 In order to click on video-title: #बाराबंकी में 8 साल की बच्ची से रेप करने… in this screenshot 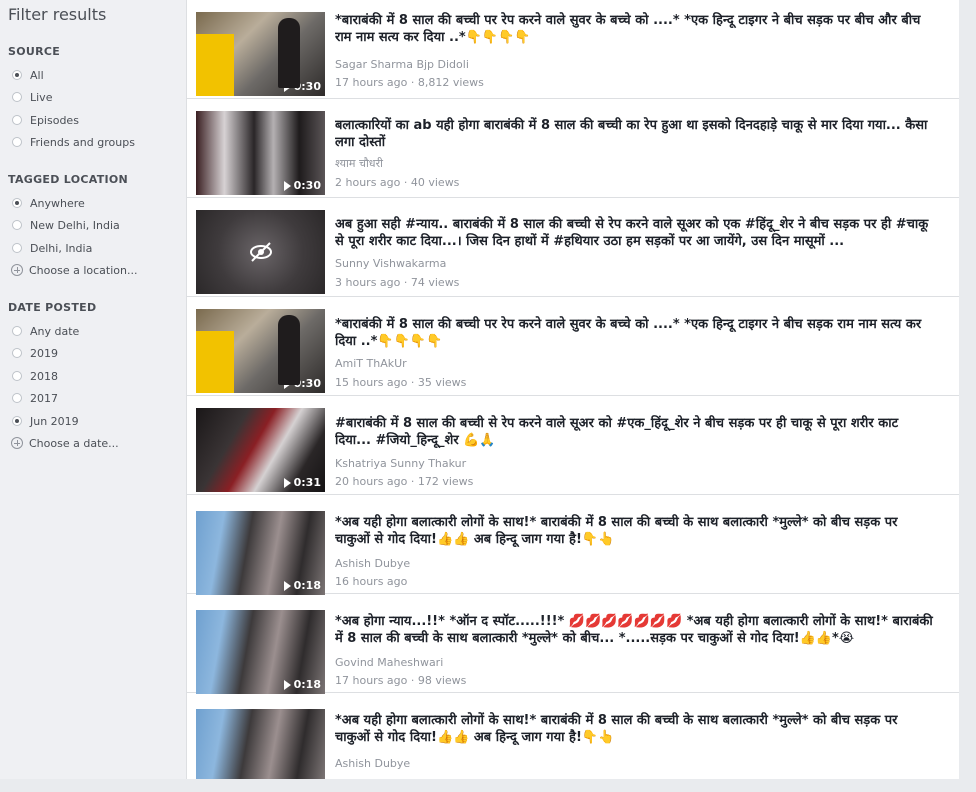, I will do `click(635, 432)`.